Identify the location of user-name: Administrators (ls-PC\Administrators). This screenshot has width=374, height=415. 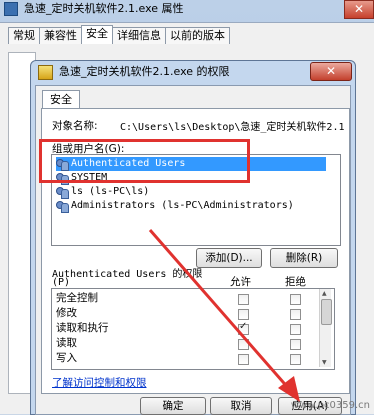
(182, 205).